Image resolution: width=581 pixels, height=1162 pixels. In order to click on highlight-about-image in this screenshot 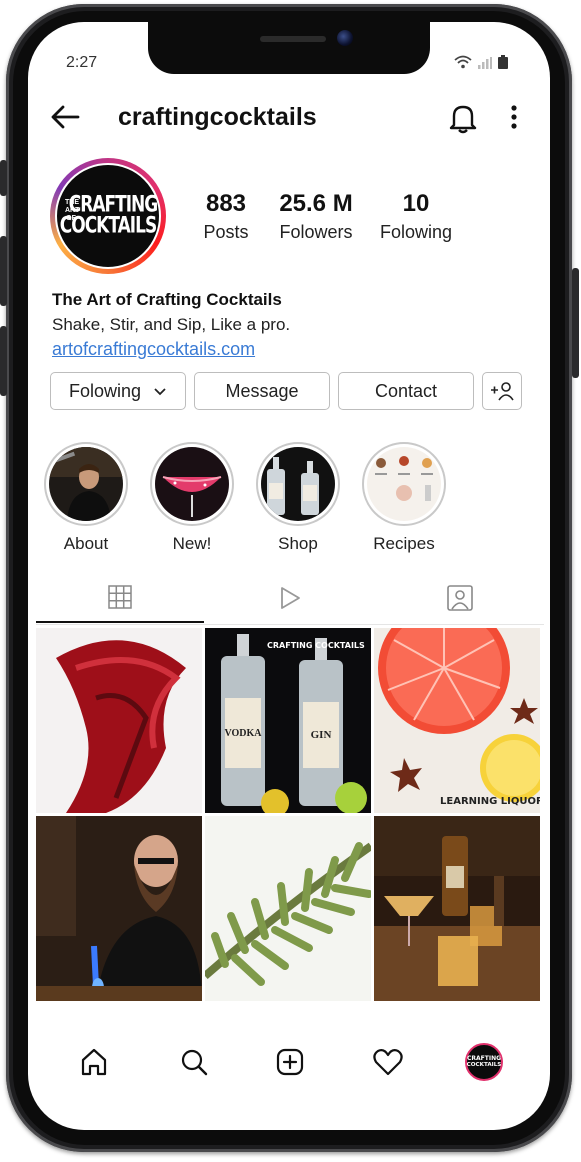, I will do `click(86, 484)`.